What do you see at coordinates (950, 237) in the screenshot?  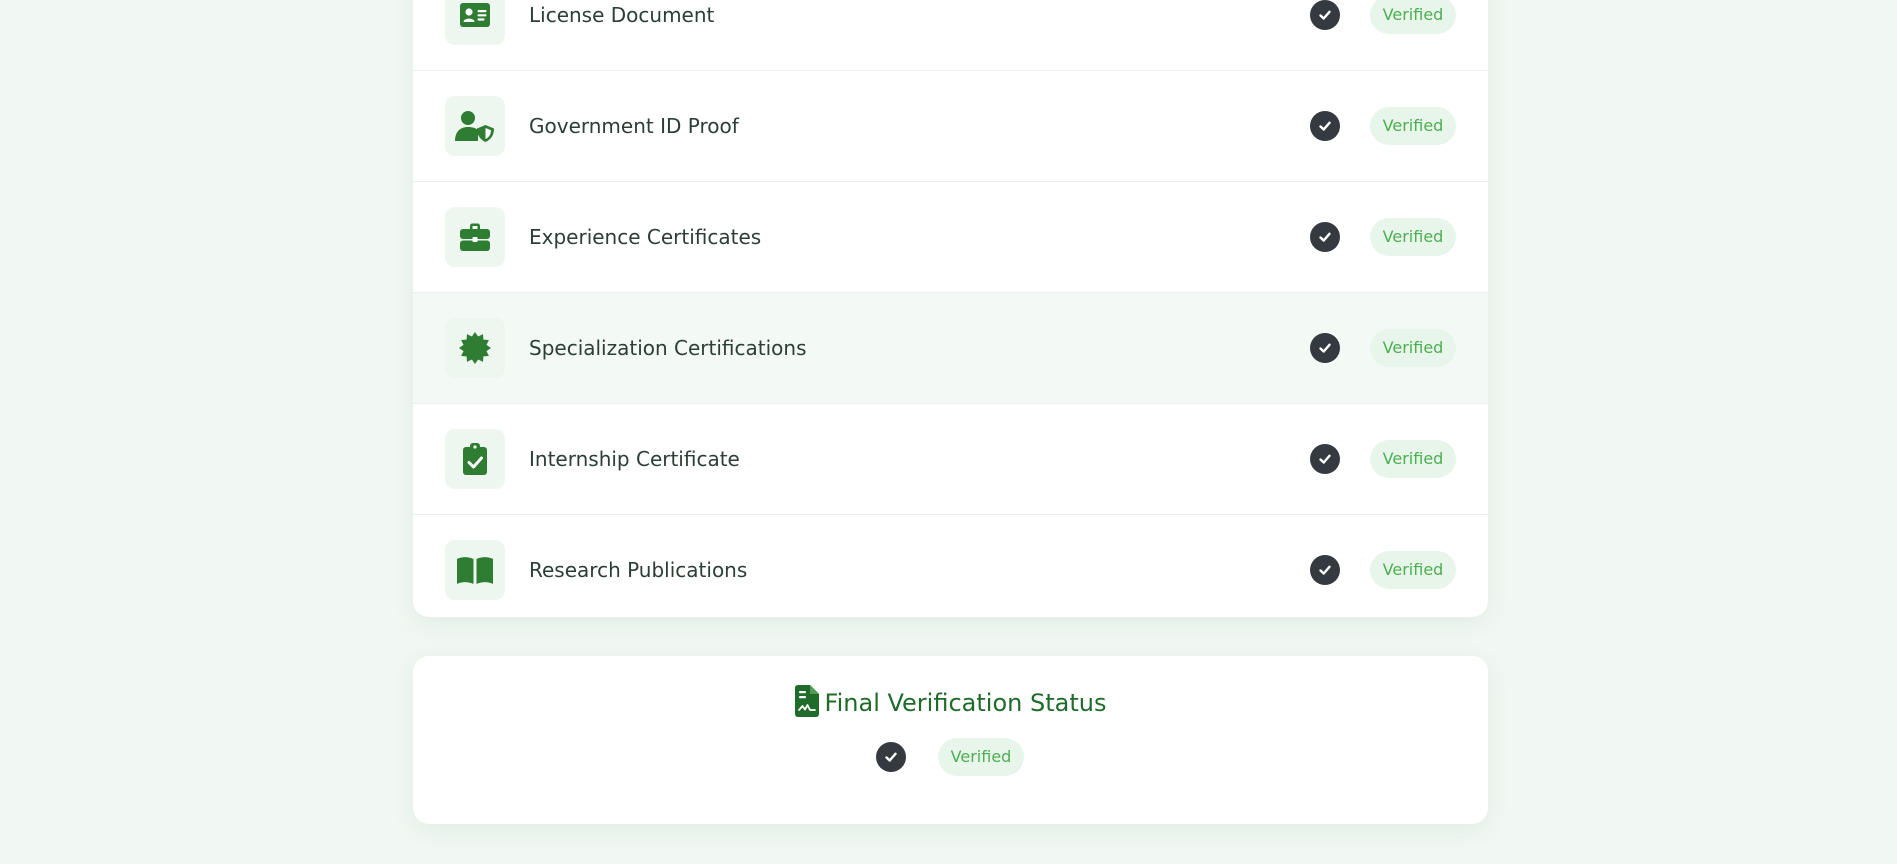 I see `document-row-experience: Experience Certificates Verified` at bounding box center [950, 237].